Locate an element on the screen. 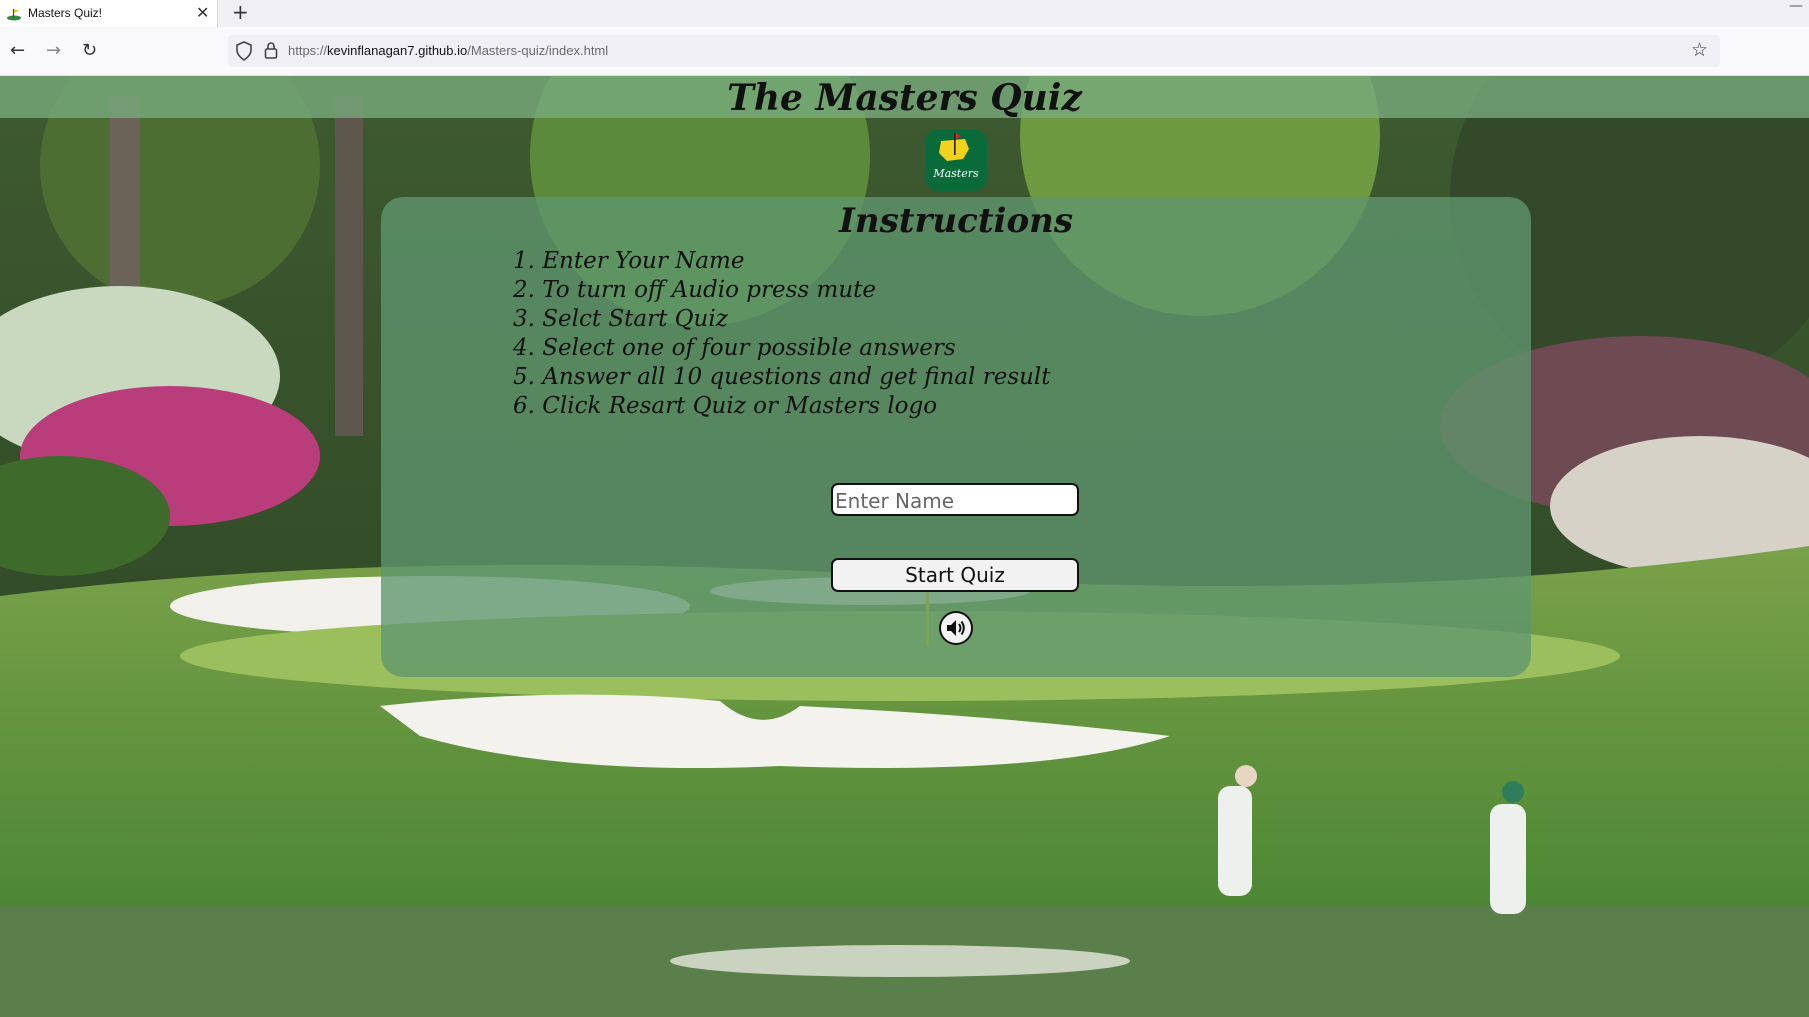  back-icon: ← is located at coordinates (17, 50).